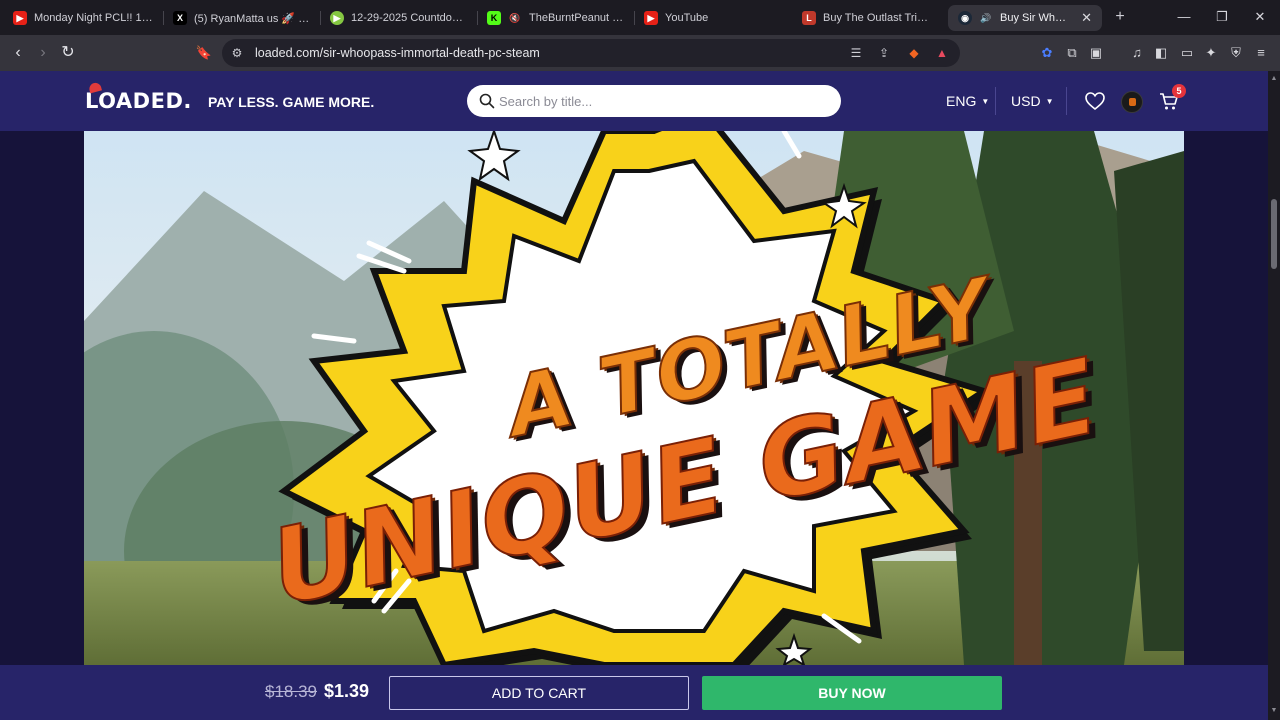  What do you see at coordinates (1179, 91) in the screenshot?
I see `cart-count-badge: 5` at bounding box center [1179, 91].